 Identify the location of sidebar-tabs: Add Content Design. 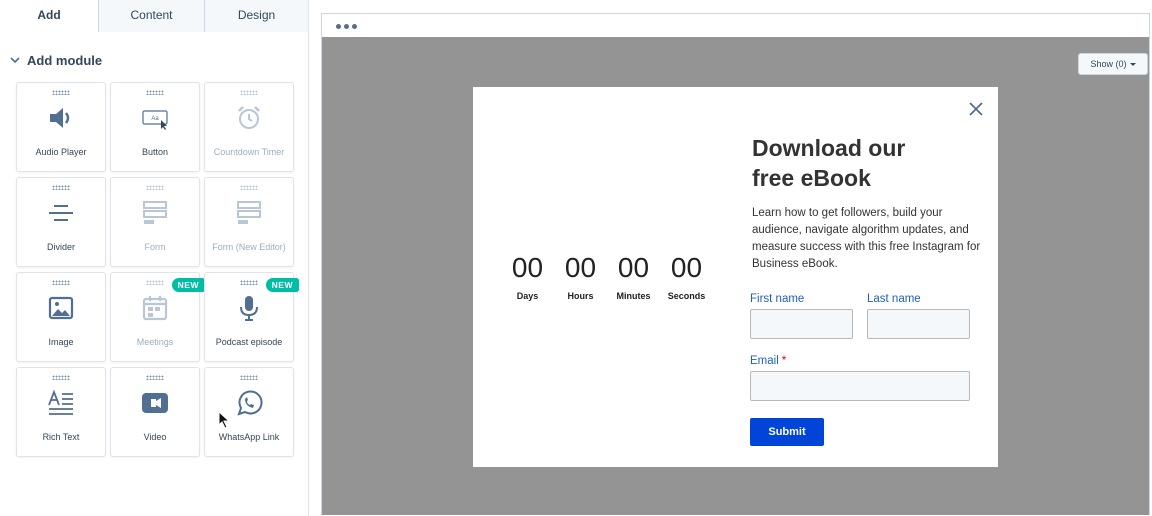
(154, 16).